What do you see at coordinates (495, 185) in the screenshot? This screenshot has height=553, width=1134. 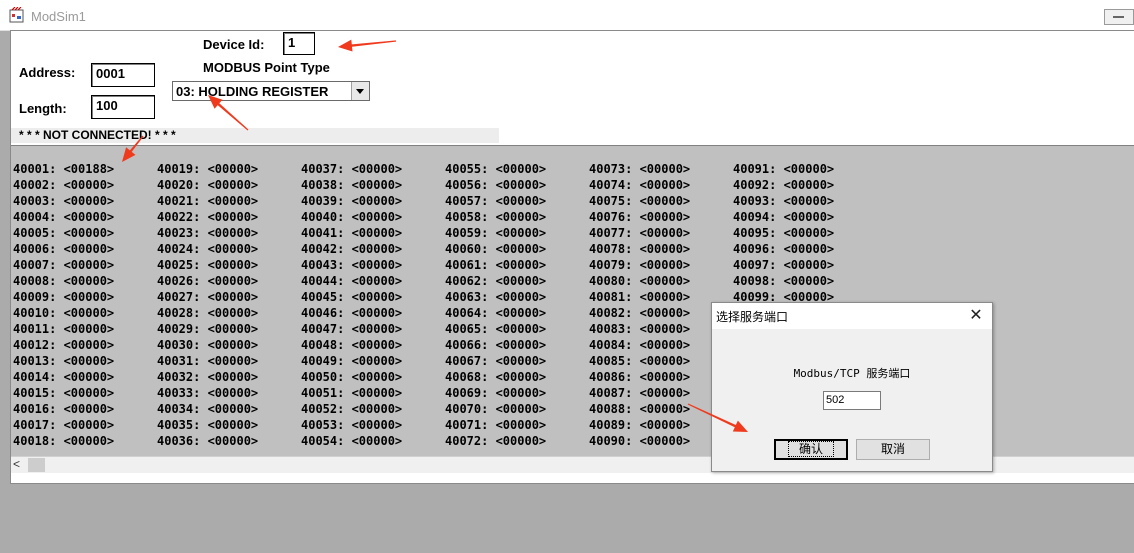 I see `register-cell: 40056: <00000>` at bounding box center [495, 185].